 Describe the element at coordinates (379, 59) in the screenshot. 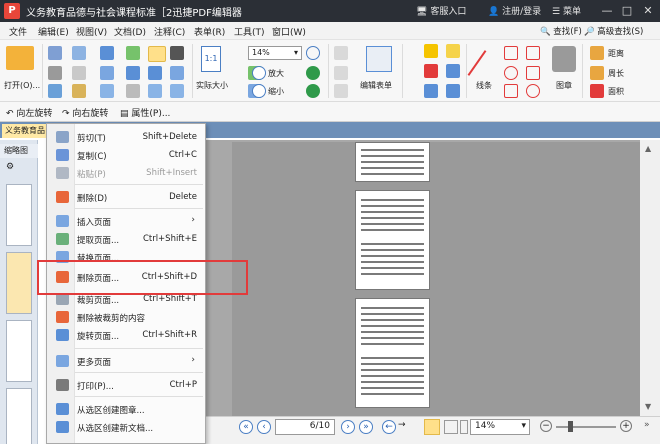

I see `edit-form-icon` at that location.